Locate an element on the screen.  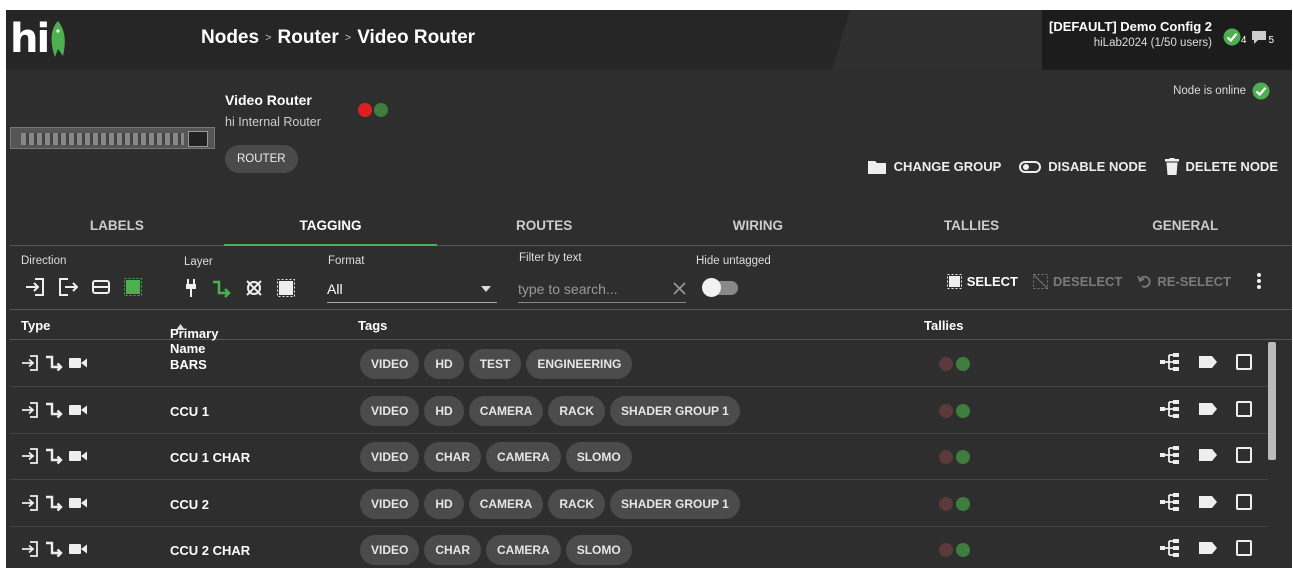
table-row: CCU 2 VIDEO HD CAMERA RACK SHADER GROUP 1 is located at coordinates (639, 504).